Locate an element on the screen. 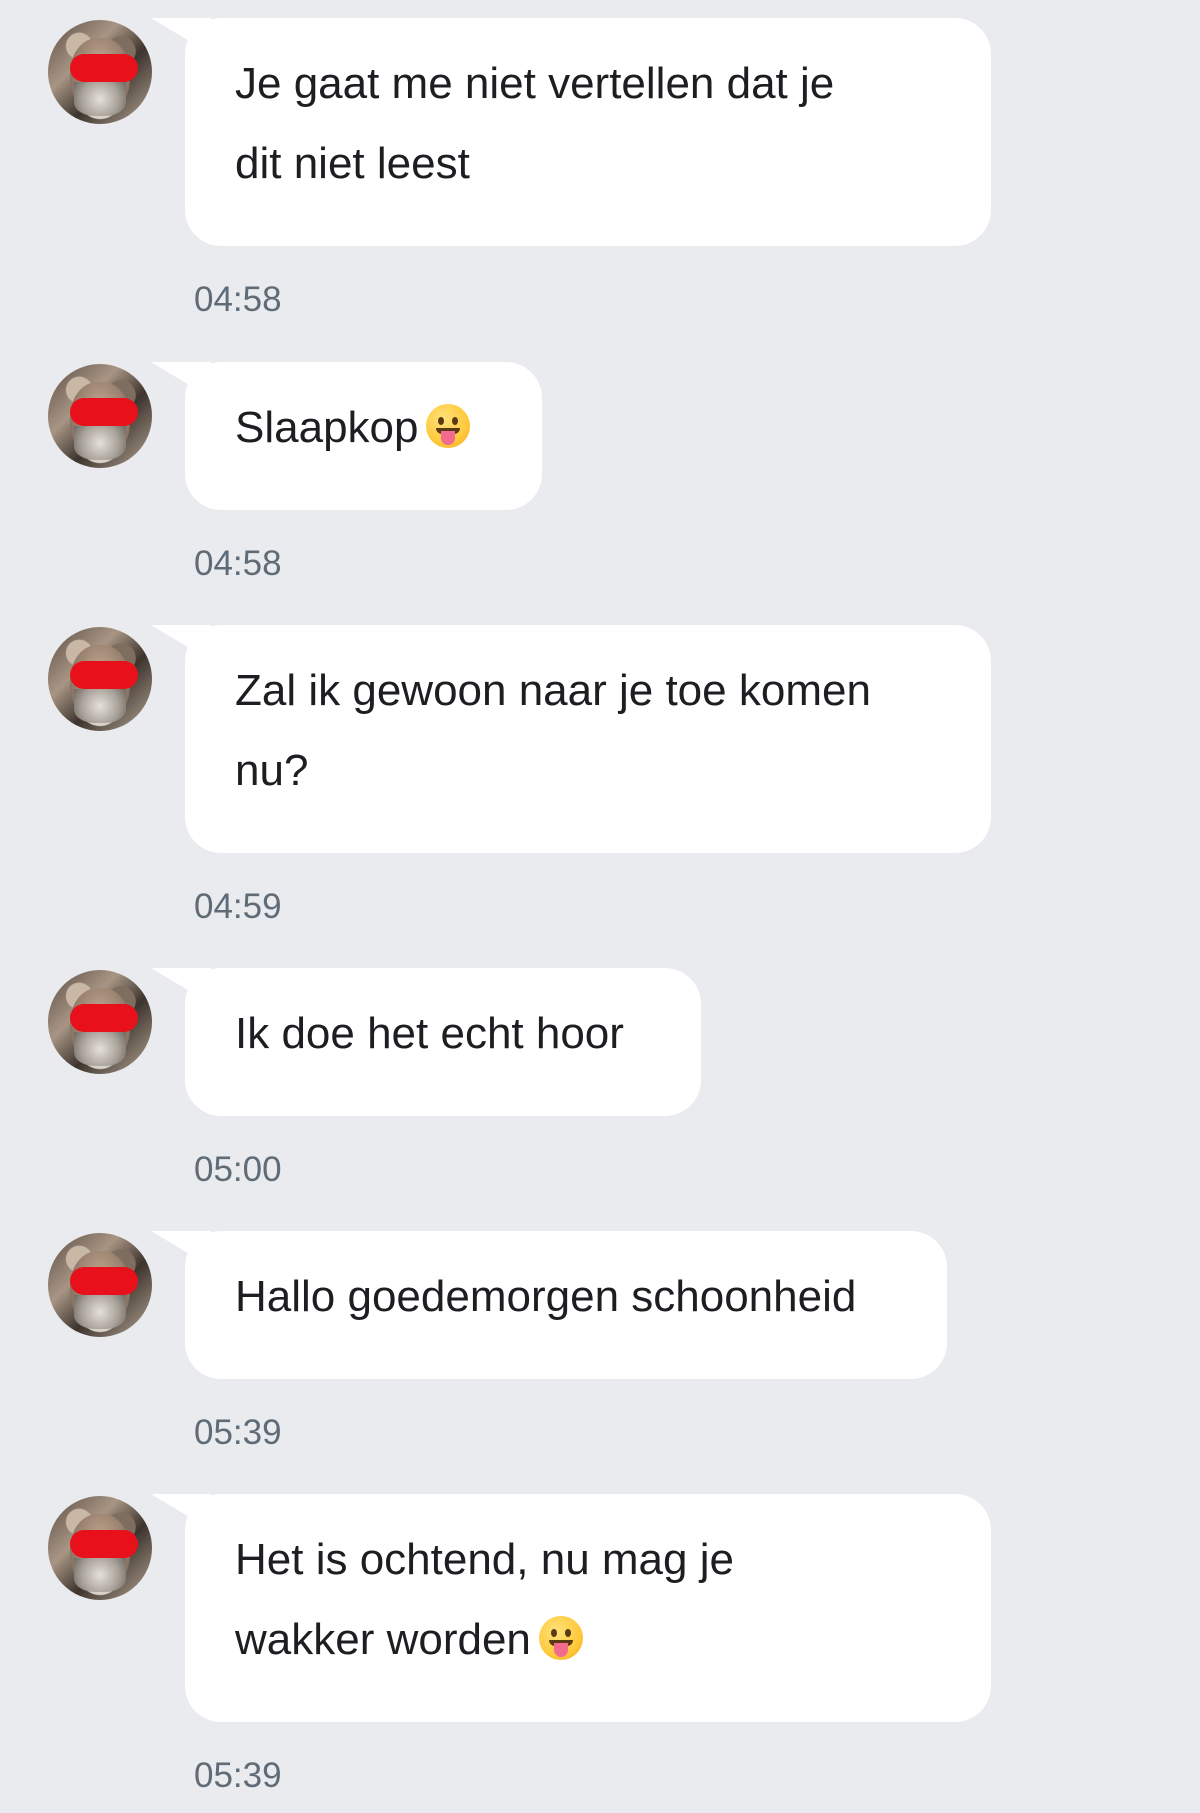  message-bubble: Het is ochtend, nu mag je wakker worden is located at coordinates (588, 1608).